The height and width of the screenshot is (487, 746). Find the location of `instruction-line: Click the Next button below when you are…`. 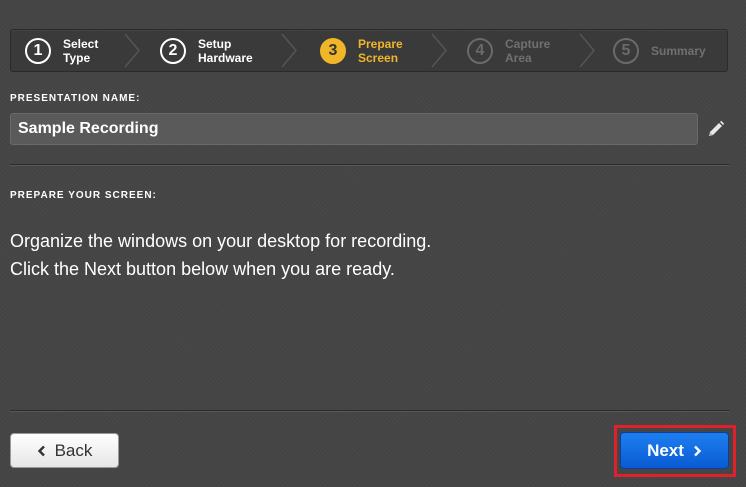

instruction-line: Click the Next button below when you are… is located at coordinates (202, 269).